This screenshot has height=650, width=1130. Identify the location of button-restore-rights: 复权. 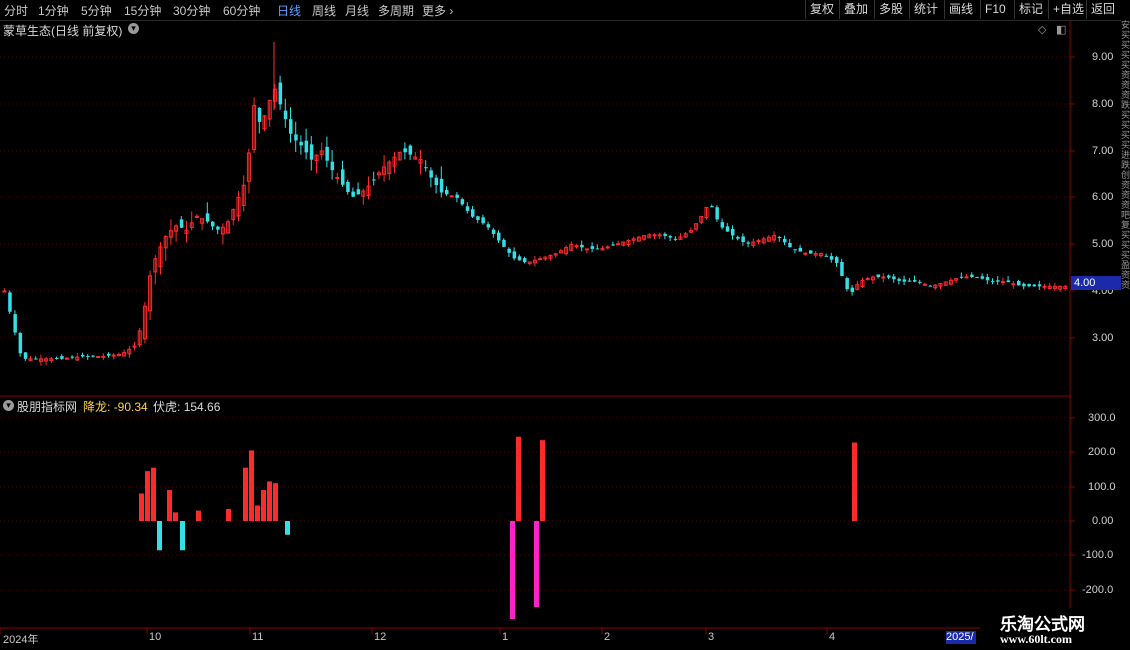
(821, 9).